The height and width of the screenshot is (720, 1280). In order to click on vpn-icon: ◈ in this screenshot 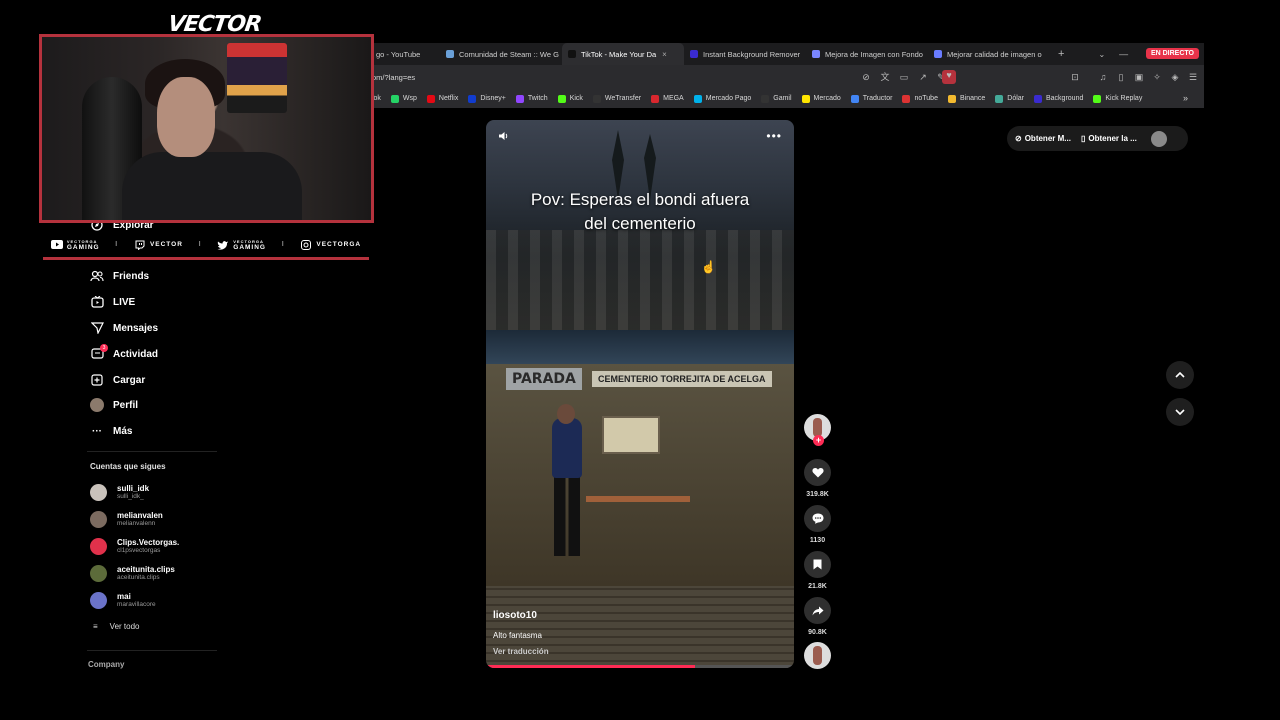, I will do `click(1175, 77)`.